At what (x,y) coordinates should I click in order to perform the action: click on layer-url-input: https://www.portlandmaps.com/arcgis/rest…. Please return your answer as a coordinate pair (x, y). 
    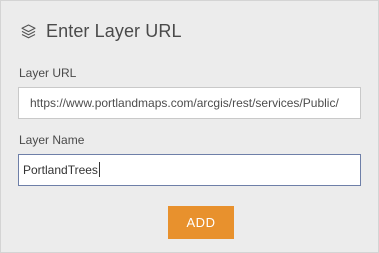
    Looking at the image, I should click on (189, 103).